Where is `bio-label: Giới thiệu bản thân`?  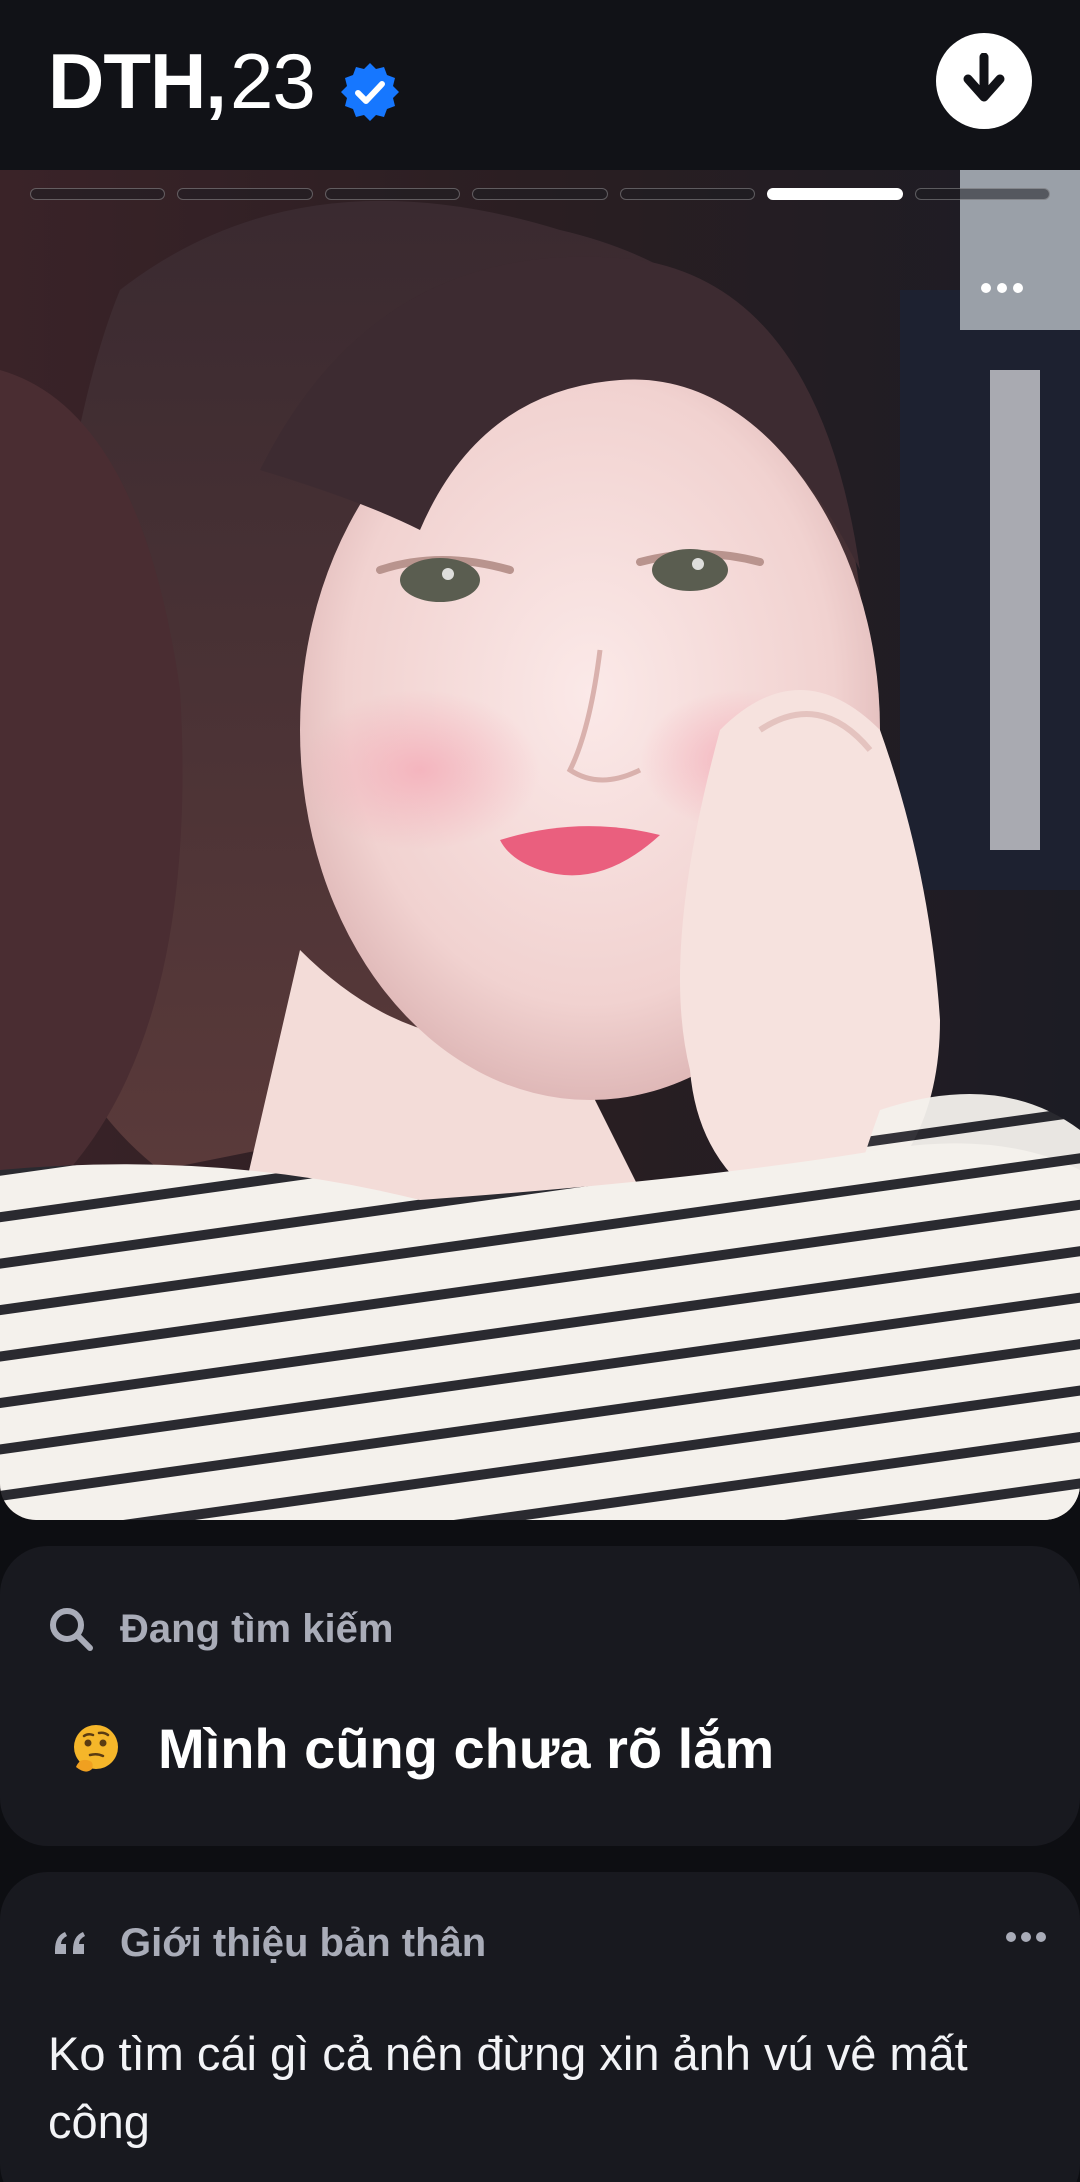
bio-label: Giới thiệu bản thân is located at coordinates (303, 1942).